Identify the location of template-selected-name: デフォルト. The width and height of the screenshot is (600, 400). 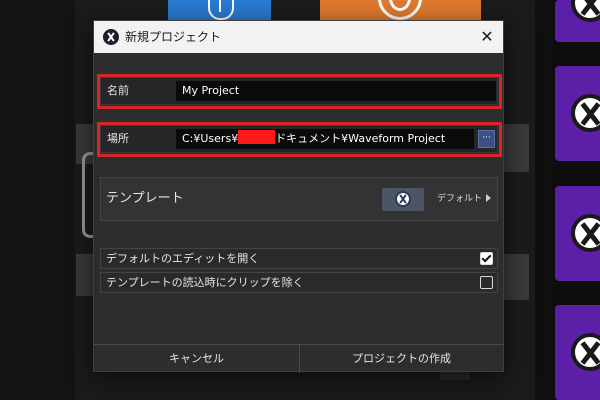
(460, 199).